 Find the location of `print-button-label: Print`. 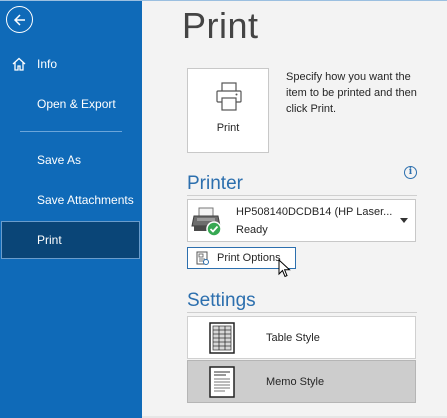

print-button-label: Print is located at coordinates (228, 128).